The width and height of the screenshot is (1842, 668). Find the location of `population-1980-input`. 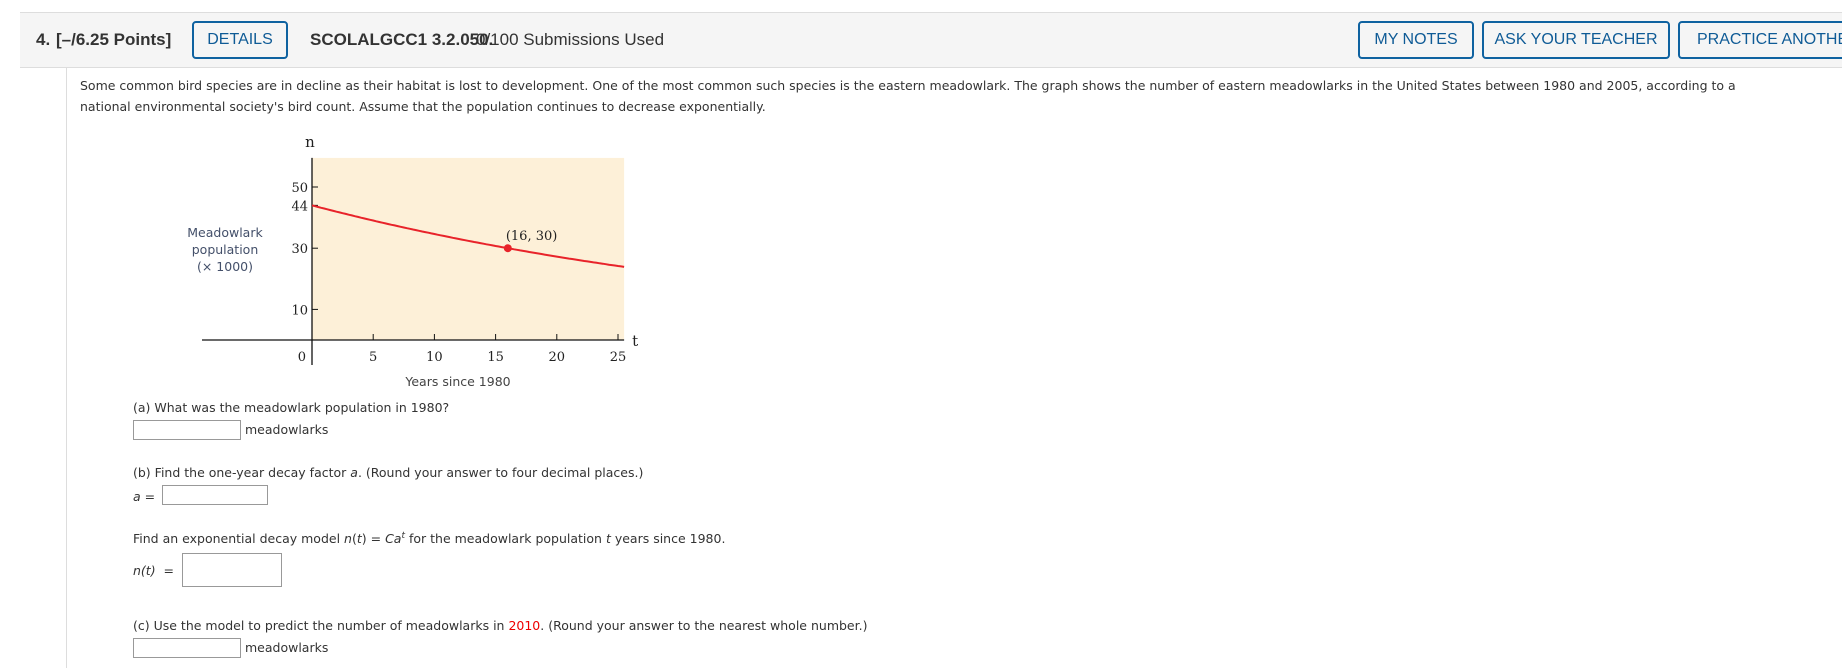

population-1980-input is located at coordinates (187, 430).